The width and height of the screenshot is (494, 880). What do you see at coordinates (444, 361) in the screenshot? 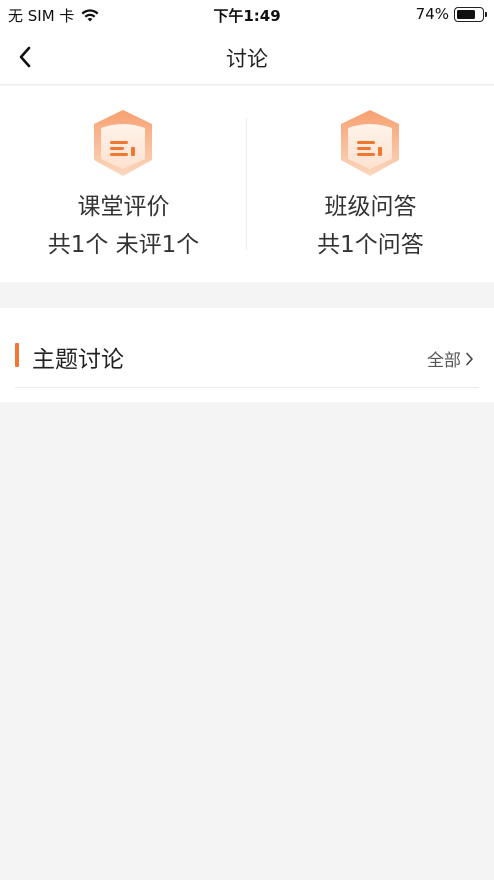
I see `view-all-label: 全部` at bounding box center [444, 361].